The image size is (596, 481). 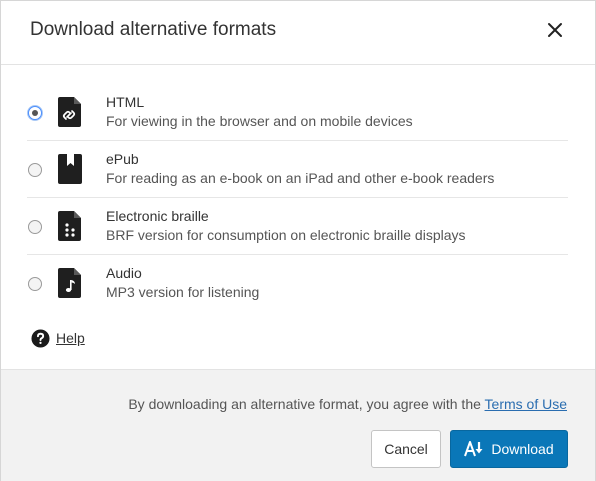 I want to click on braille-file-icon, so click(x=69, y=226).